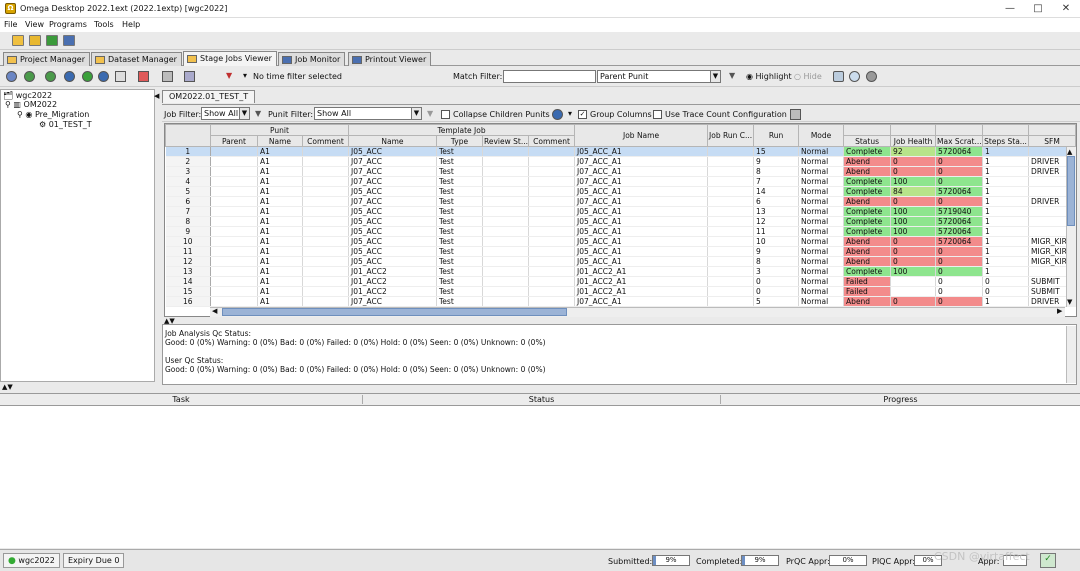  What do you see at coordinates (52, 40) in the screenshot?
I see `run-icon` at bounding box center [52, 40].